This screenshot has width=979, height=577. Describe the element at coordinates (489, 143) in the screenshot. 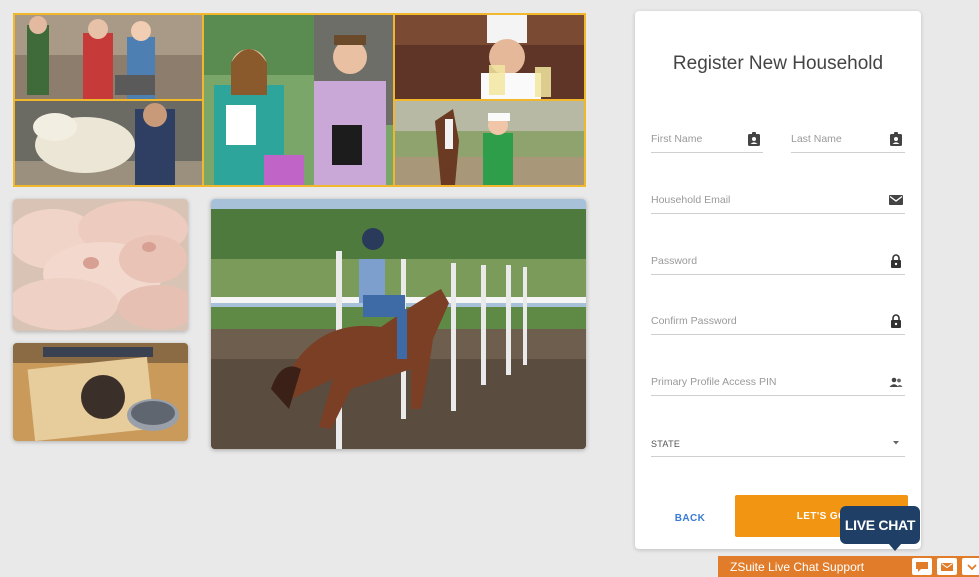

I see `photo-kid-with-horse` at that location.